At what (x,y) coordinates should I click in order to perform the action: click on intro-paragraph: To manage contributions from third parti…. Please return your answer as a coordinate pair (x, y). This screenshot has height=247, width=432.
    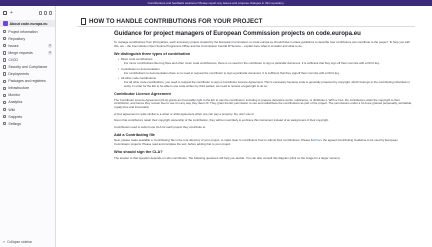
    Looking at the image, I should click on (262, 44).